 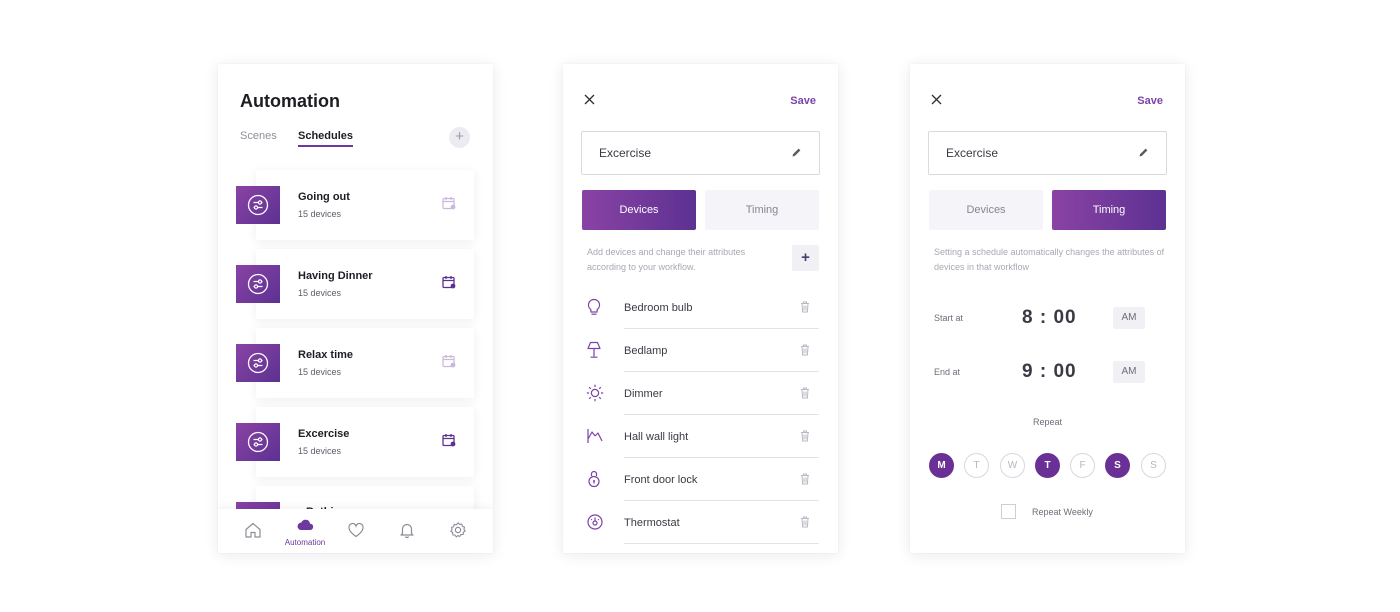 What do you see at coordinates (656, 437) in the screenshot?
I see `device-name: Hall wall light` at bounding box center [656, 437].